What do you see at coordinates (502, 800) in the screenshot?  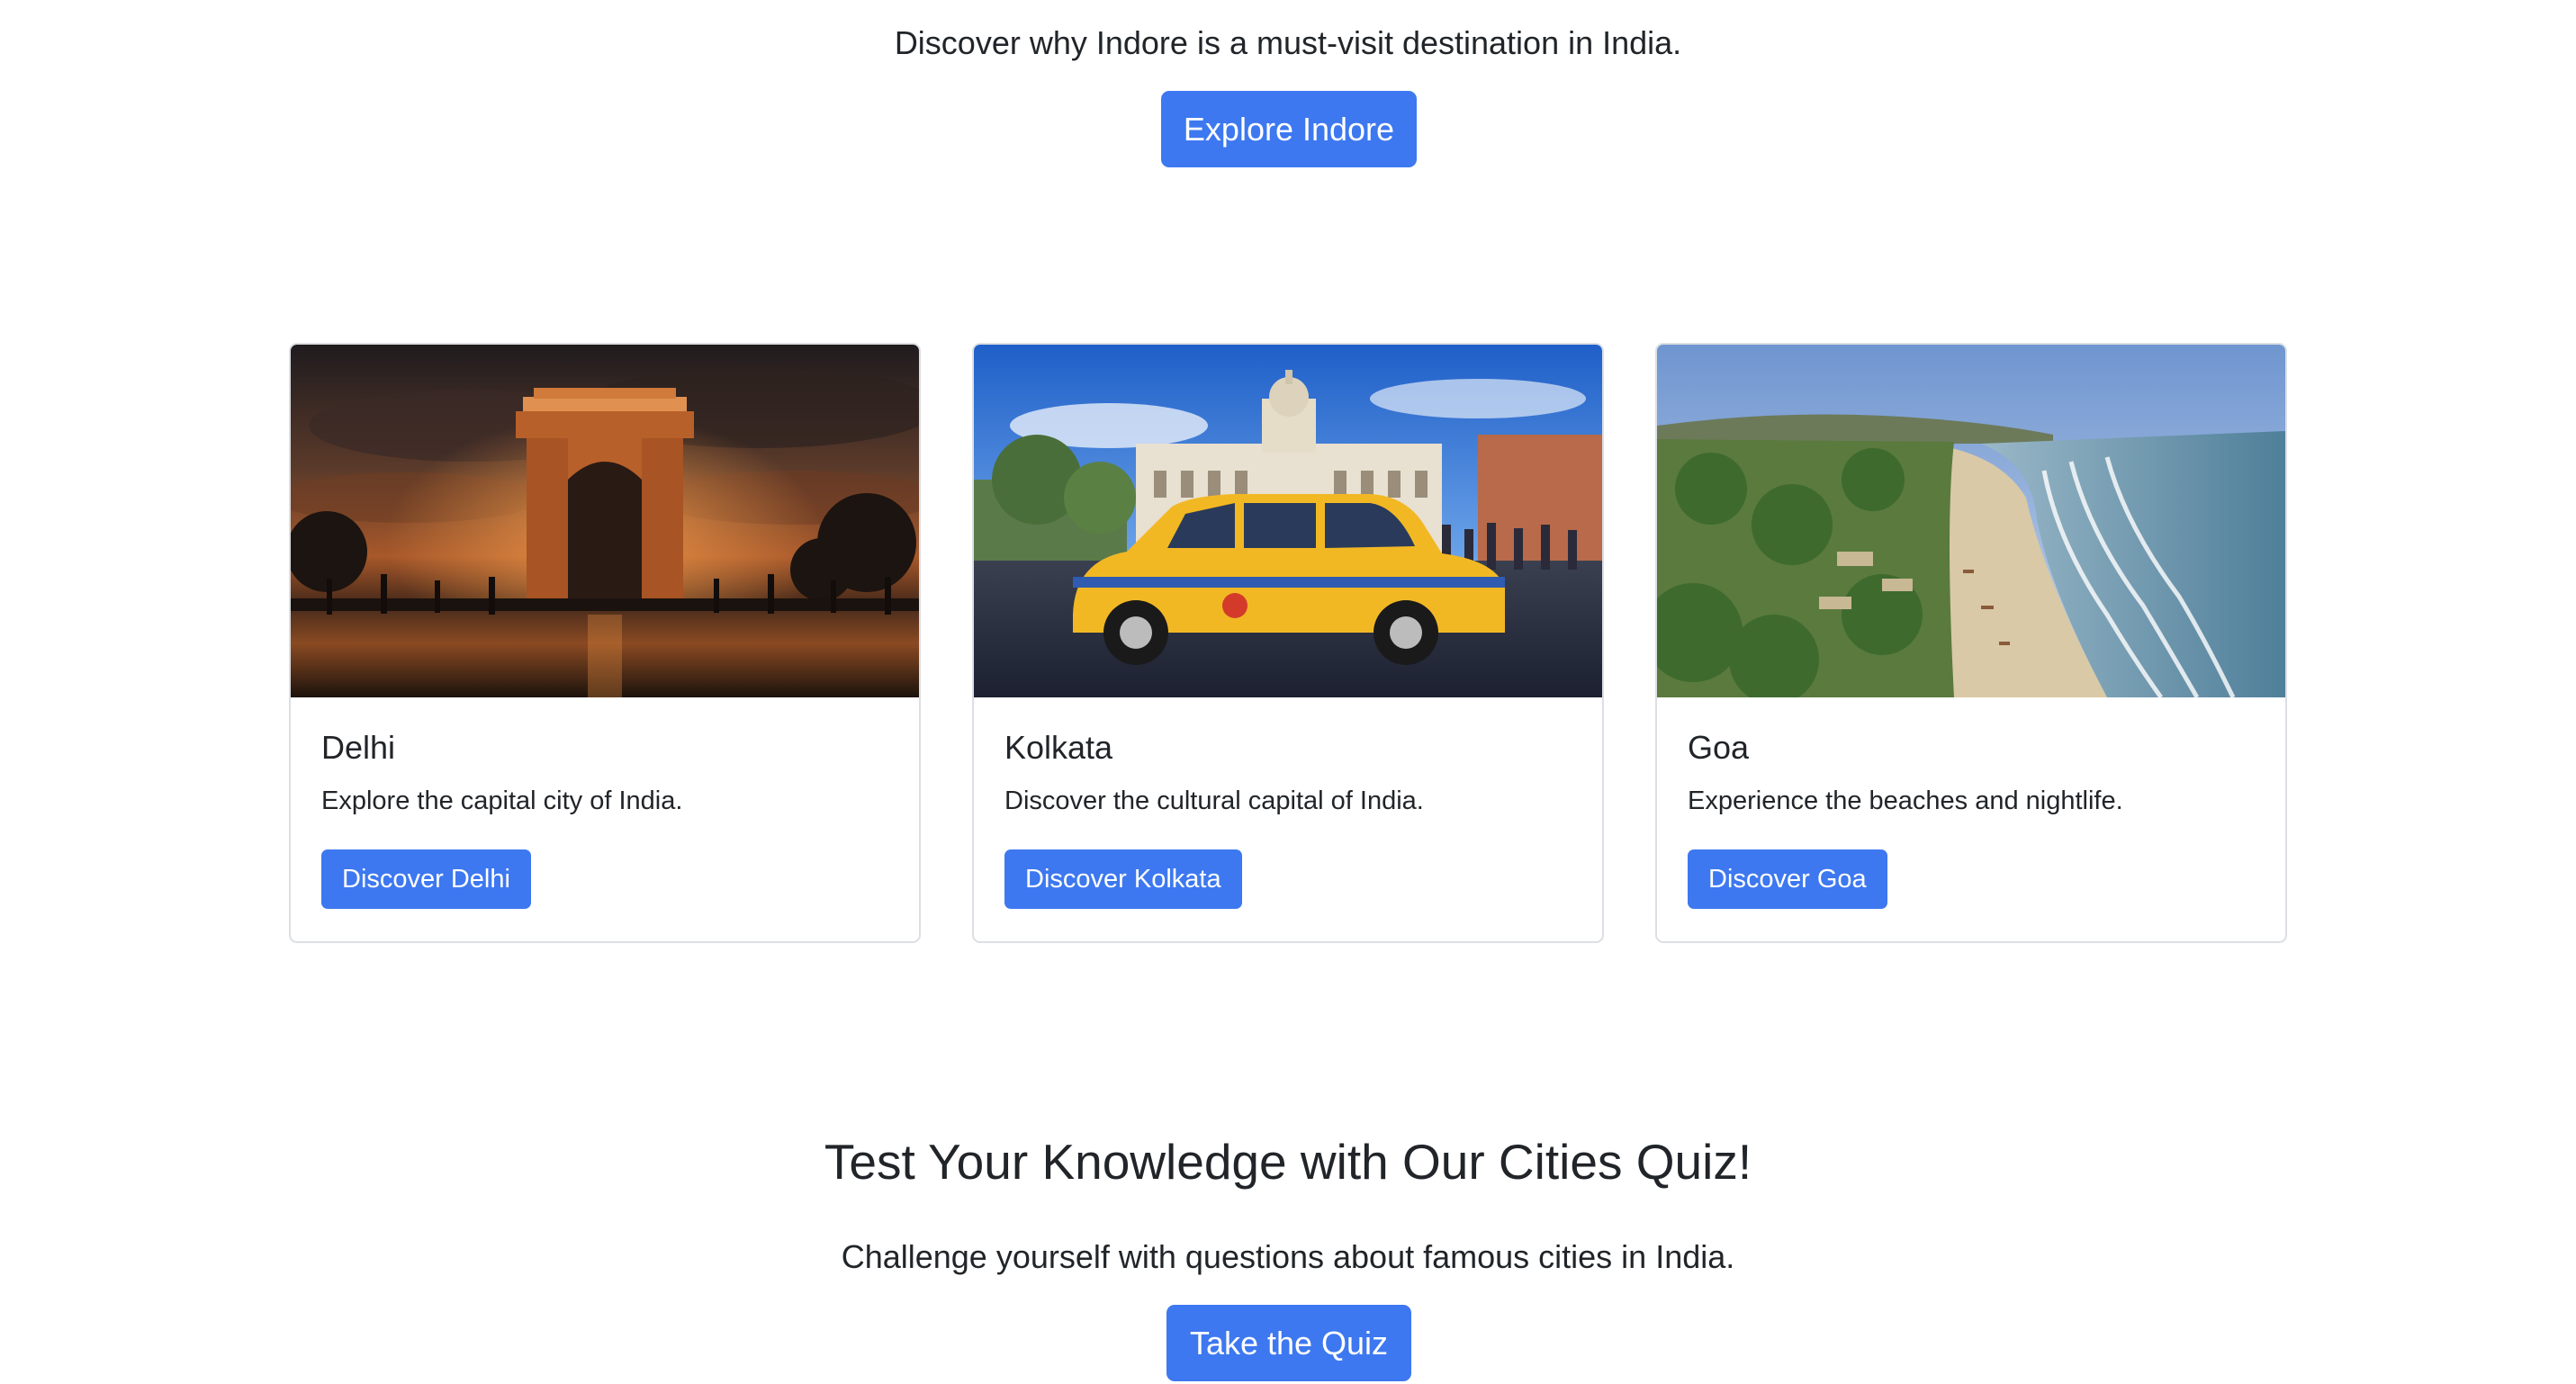 I see `delhi-card-text: Explore the capital city of India.` at bounding box center [502, 800].